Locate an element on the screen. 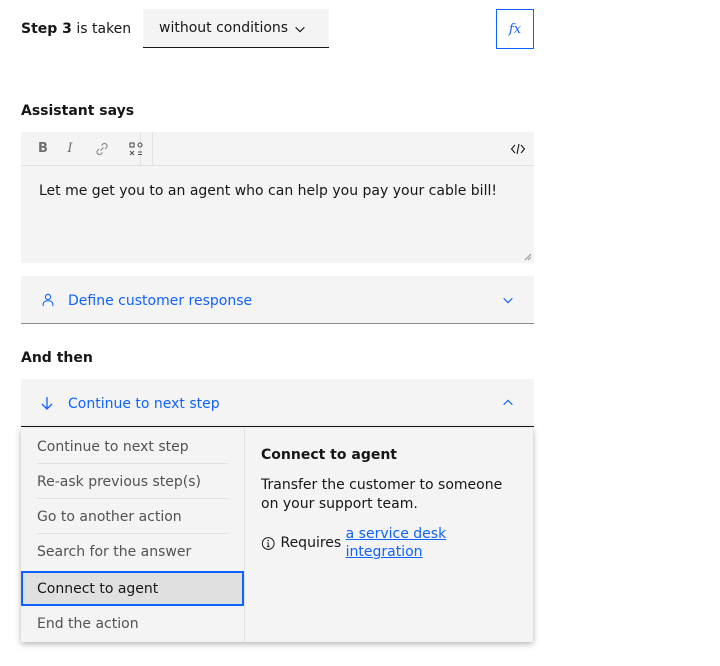 This screenshot has height=666, width=720. option-label: End the action is located at coordinates (88, 623).